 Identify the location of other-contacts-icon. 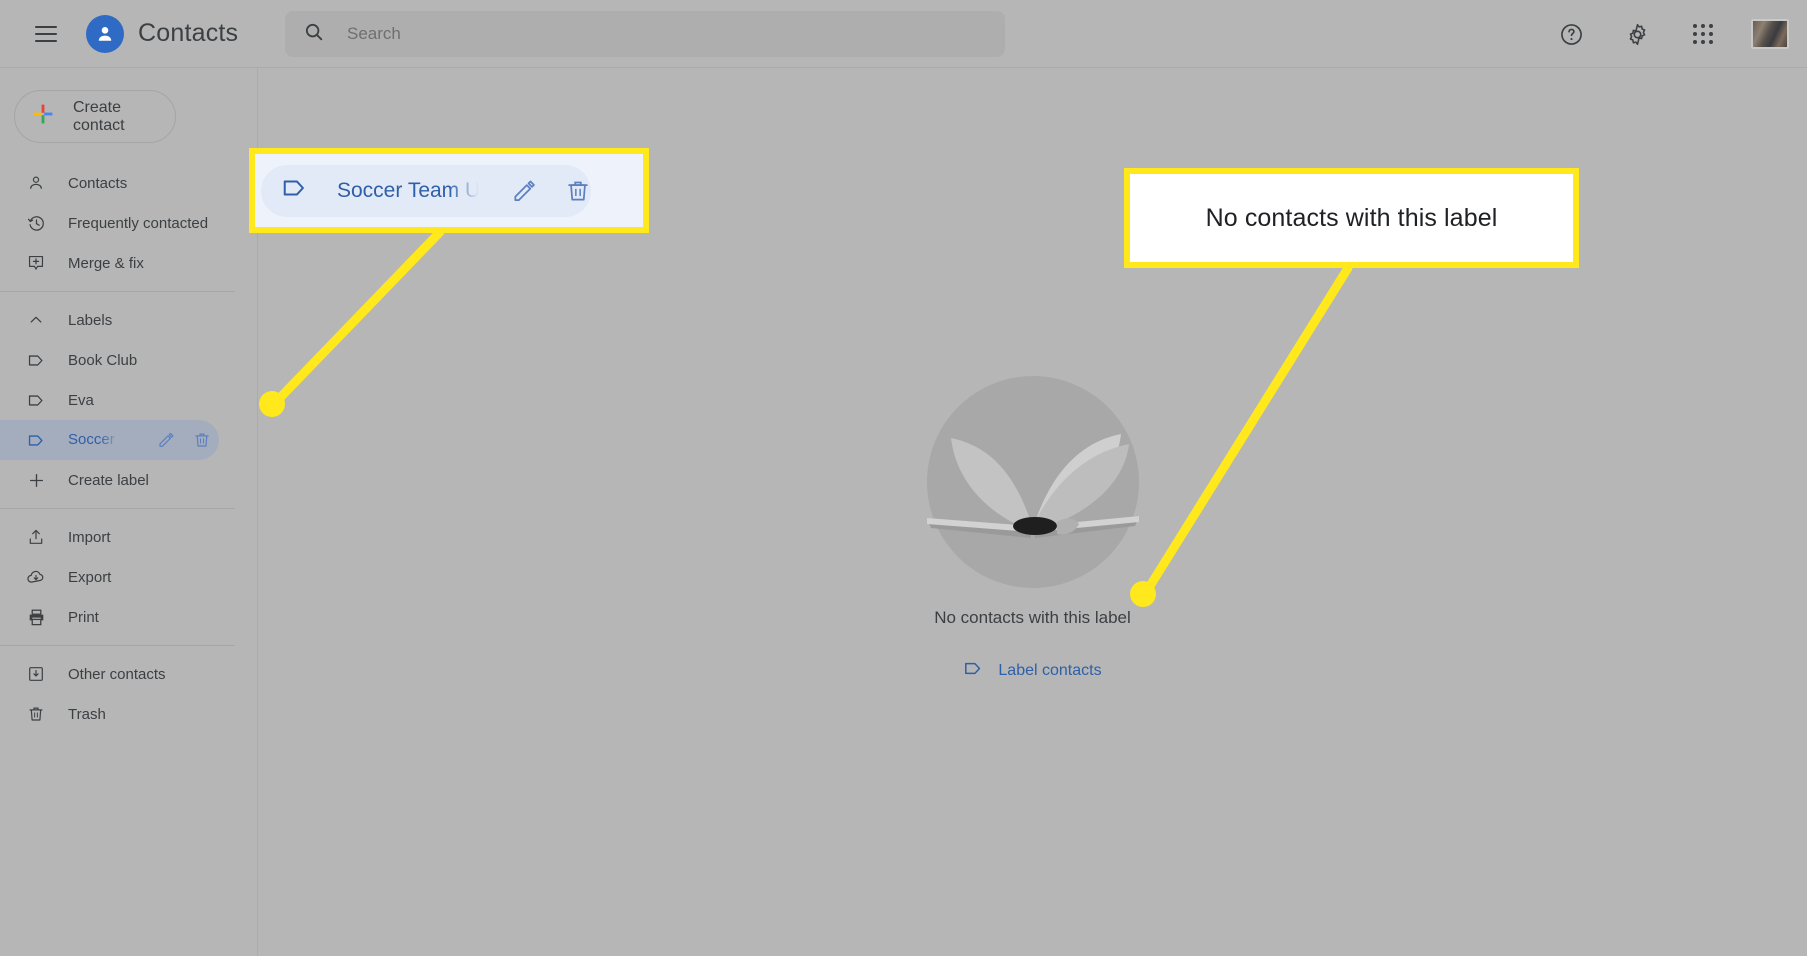
(36, 674).